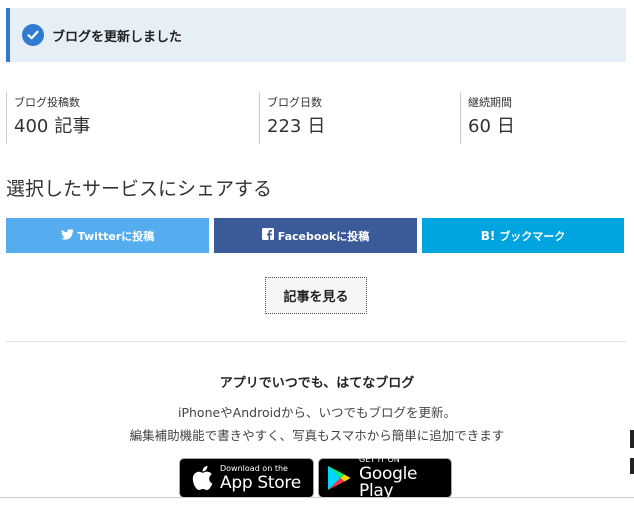 The image size is (634, 513). I want to click on stat-value: 223 日, so click(296, 126).